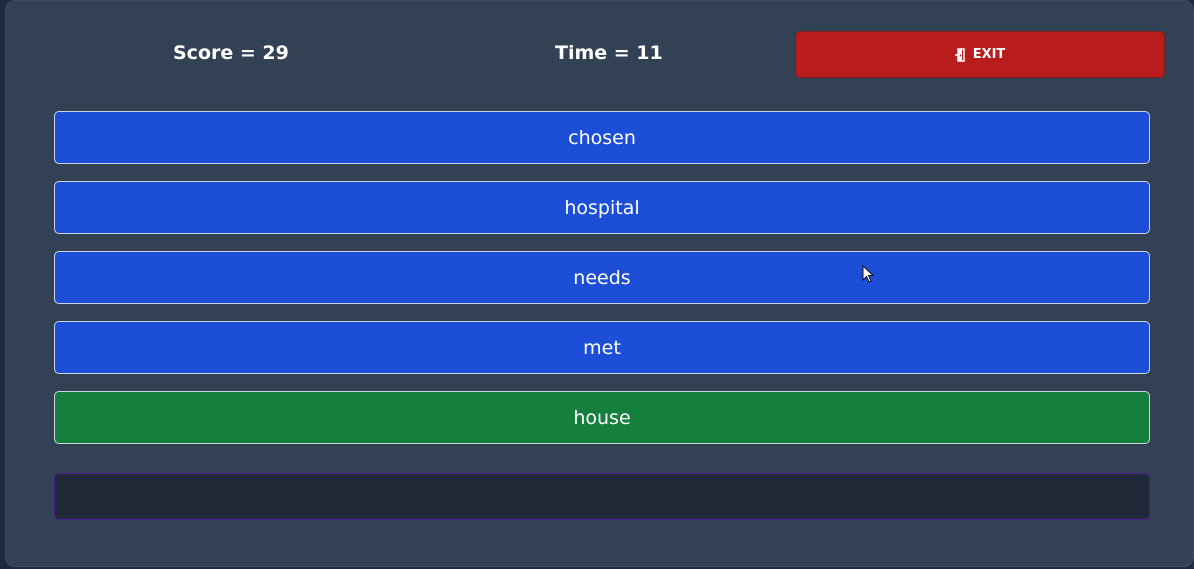 The width and height of the screenshot is (1194, 569). I want to click on choice-button-selected: house, so click(602, 417).